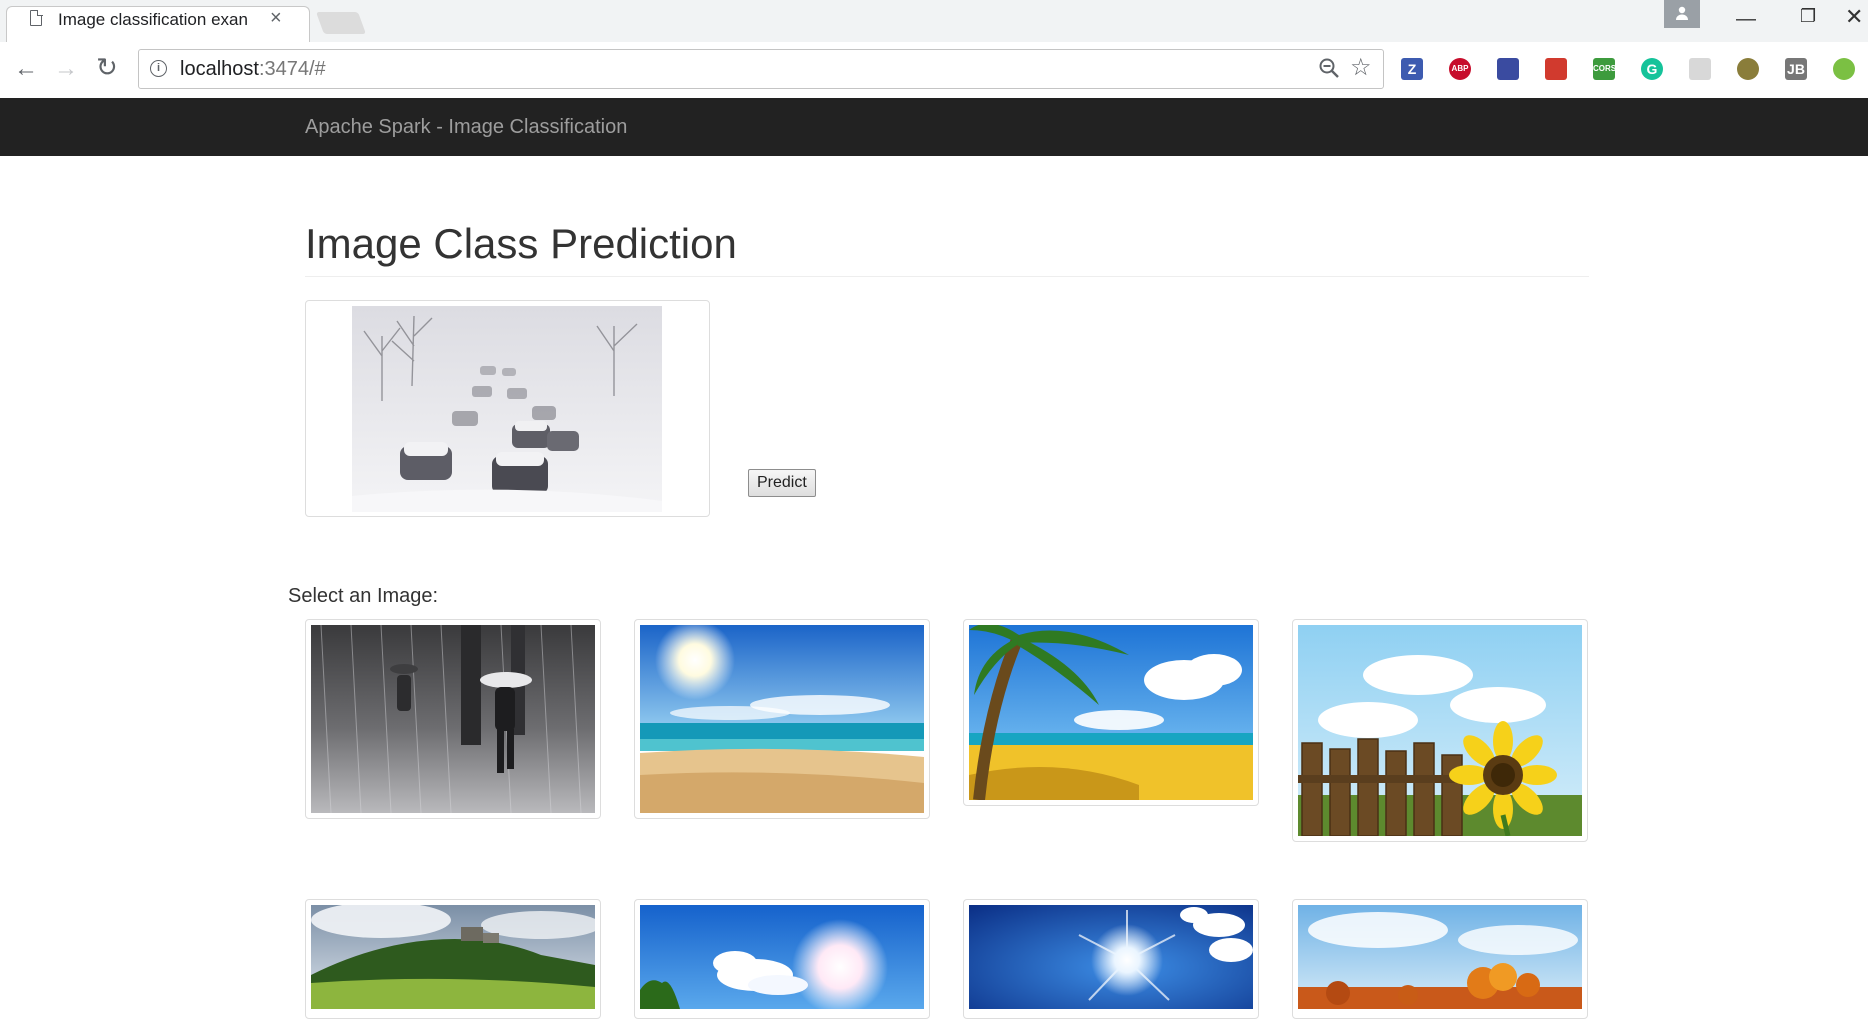  What do you see at coordinates (1682, 14) in the screenshot?
I see `profile-avatar-icon` at bounding box center [1682, 14].